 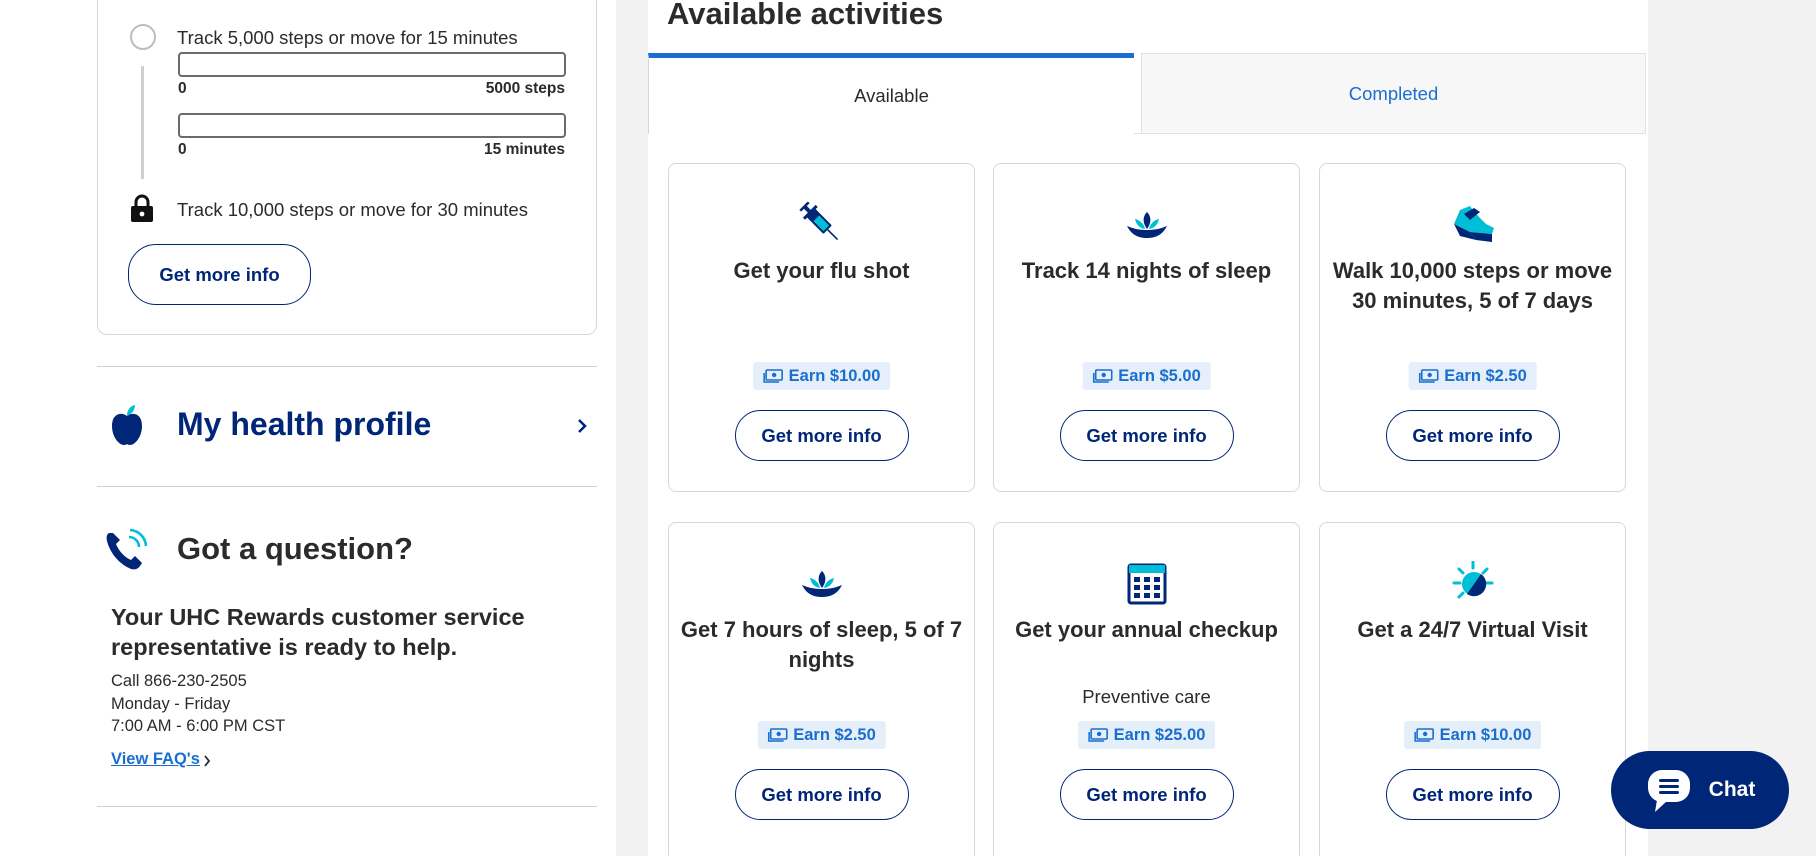 I want to click on activity-title: Track 14 nights of sleep, so click(x=1146, y=270).